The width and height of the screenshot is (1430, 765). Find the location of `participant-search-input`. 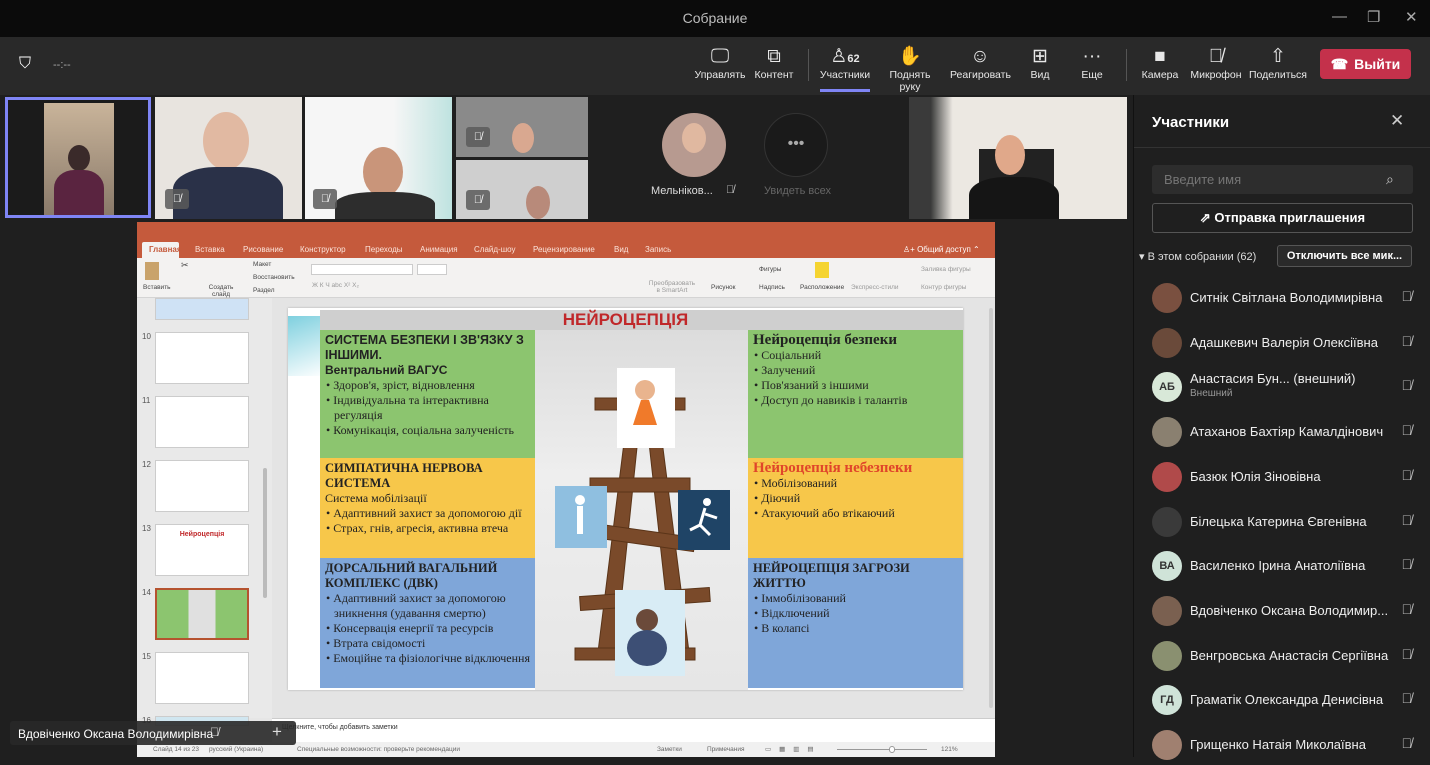

participant-search-input is located at coordinates (1282, 179).